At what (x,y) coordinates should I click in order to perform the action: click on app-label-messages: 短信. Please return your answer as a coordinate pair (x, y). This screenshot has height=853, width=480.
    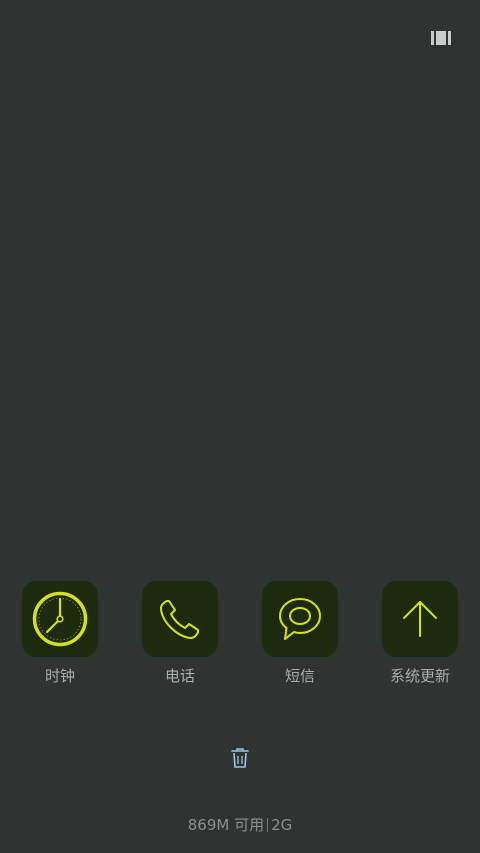
    Looking at the image, I should click on (299, 676).